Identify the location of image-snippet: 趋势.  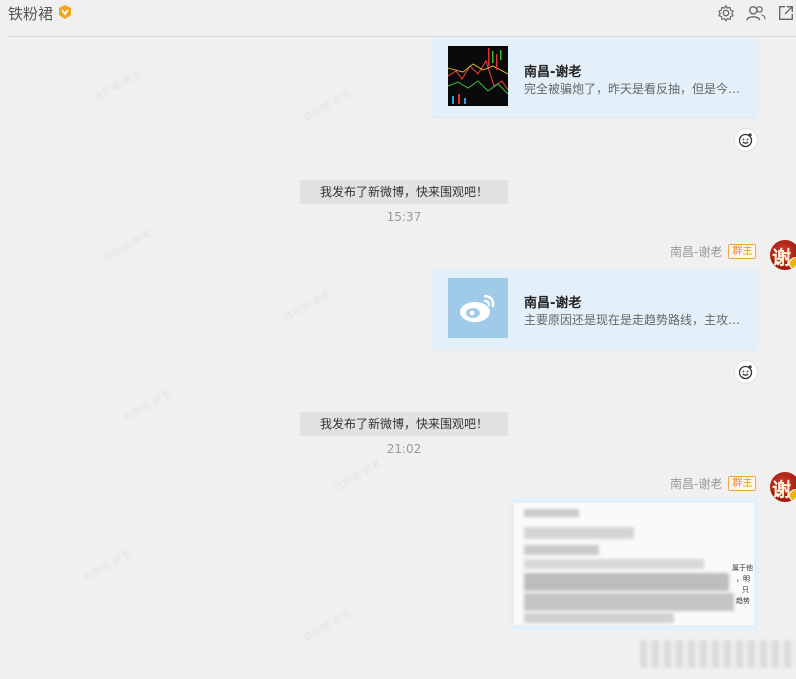
(743, 601).